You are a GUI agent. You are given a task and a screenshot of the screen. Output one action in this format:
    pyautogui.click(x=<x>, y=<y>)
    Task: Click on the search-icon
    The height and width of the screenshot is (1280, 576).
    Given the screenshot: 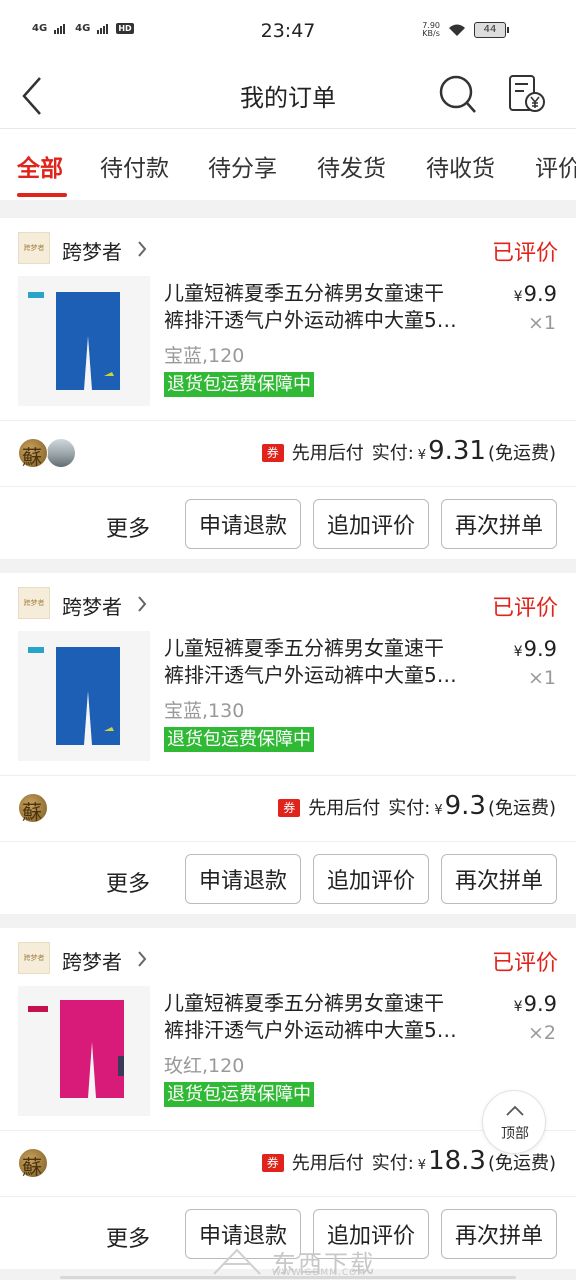 What is the action you would take?
    pyautogui.click(x=458, y=95)
    